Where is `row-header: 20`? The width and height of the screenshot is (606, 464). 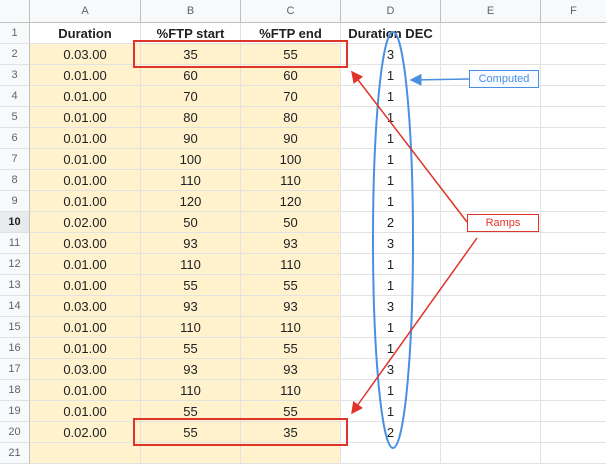
row-header: 20 is located at coordinates (15, 432).